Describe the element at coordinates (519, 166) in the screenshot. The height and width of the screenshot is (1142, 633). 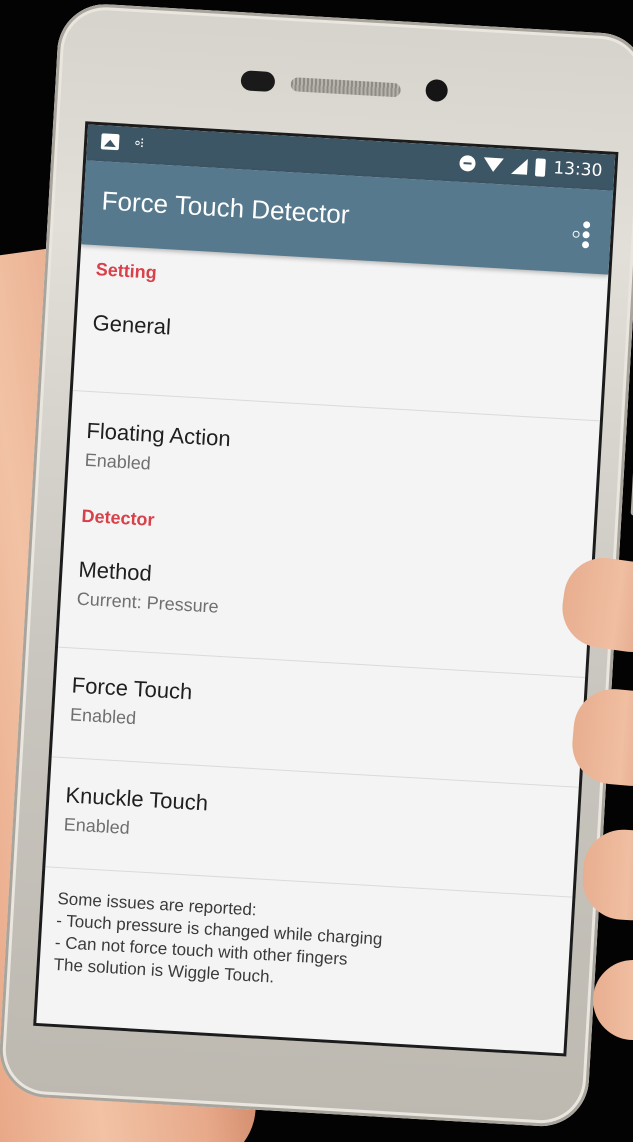
I see `cell-signal-icon` at that location.